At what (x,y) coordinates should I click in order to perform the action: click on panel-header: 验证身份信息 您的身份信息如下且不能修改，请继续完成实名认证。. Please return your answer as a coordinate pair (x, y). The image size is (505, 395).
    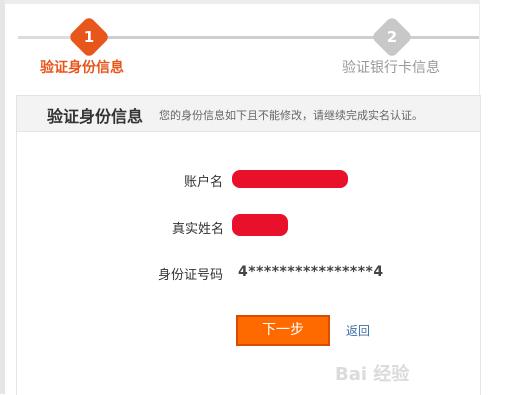
    Looking at the image, I should click on (248, 114).